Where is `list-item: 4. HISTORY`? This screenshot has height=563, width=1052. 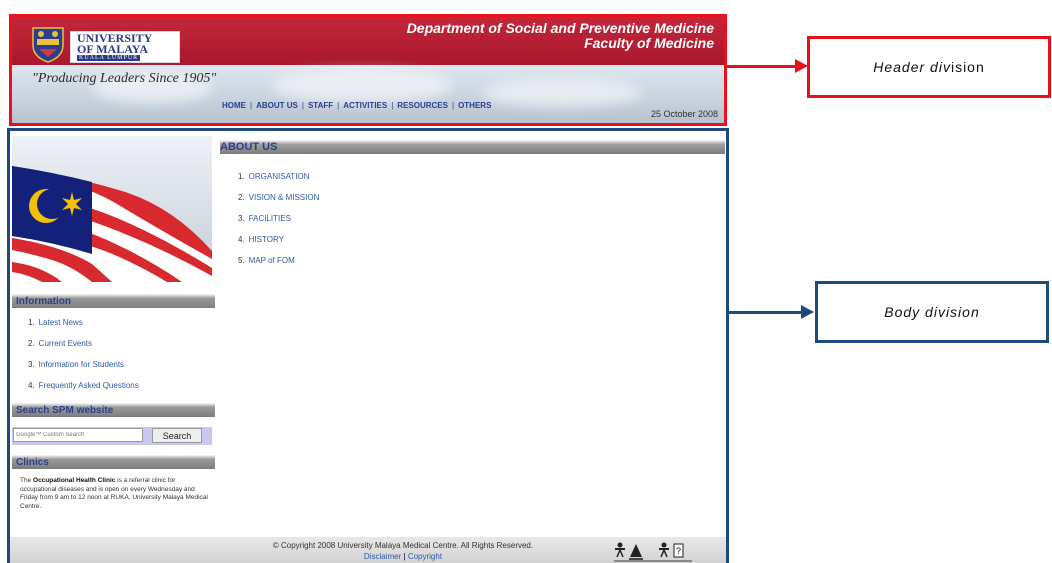 list-item: 4. HISTORY is located at coordinates (278, 244).